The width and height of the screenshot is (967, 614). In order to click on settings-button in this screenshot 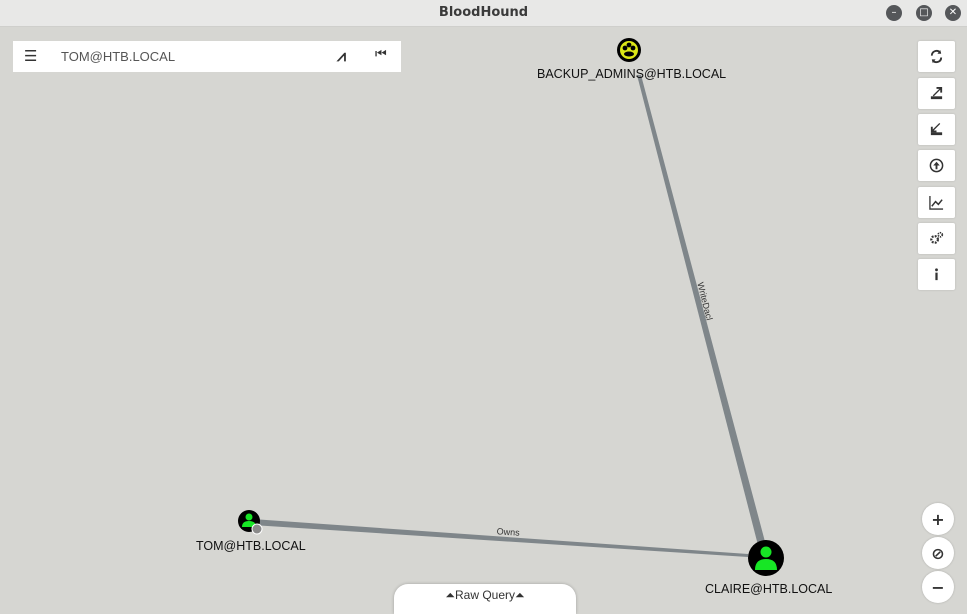, I will do `click(936, 238)`.